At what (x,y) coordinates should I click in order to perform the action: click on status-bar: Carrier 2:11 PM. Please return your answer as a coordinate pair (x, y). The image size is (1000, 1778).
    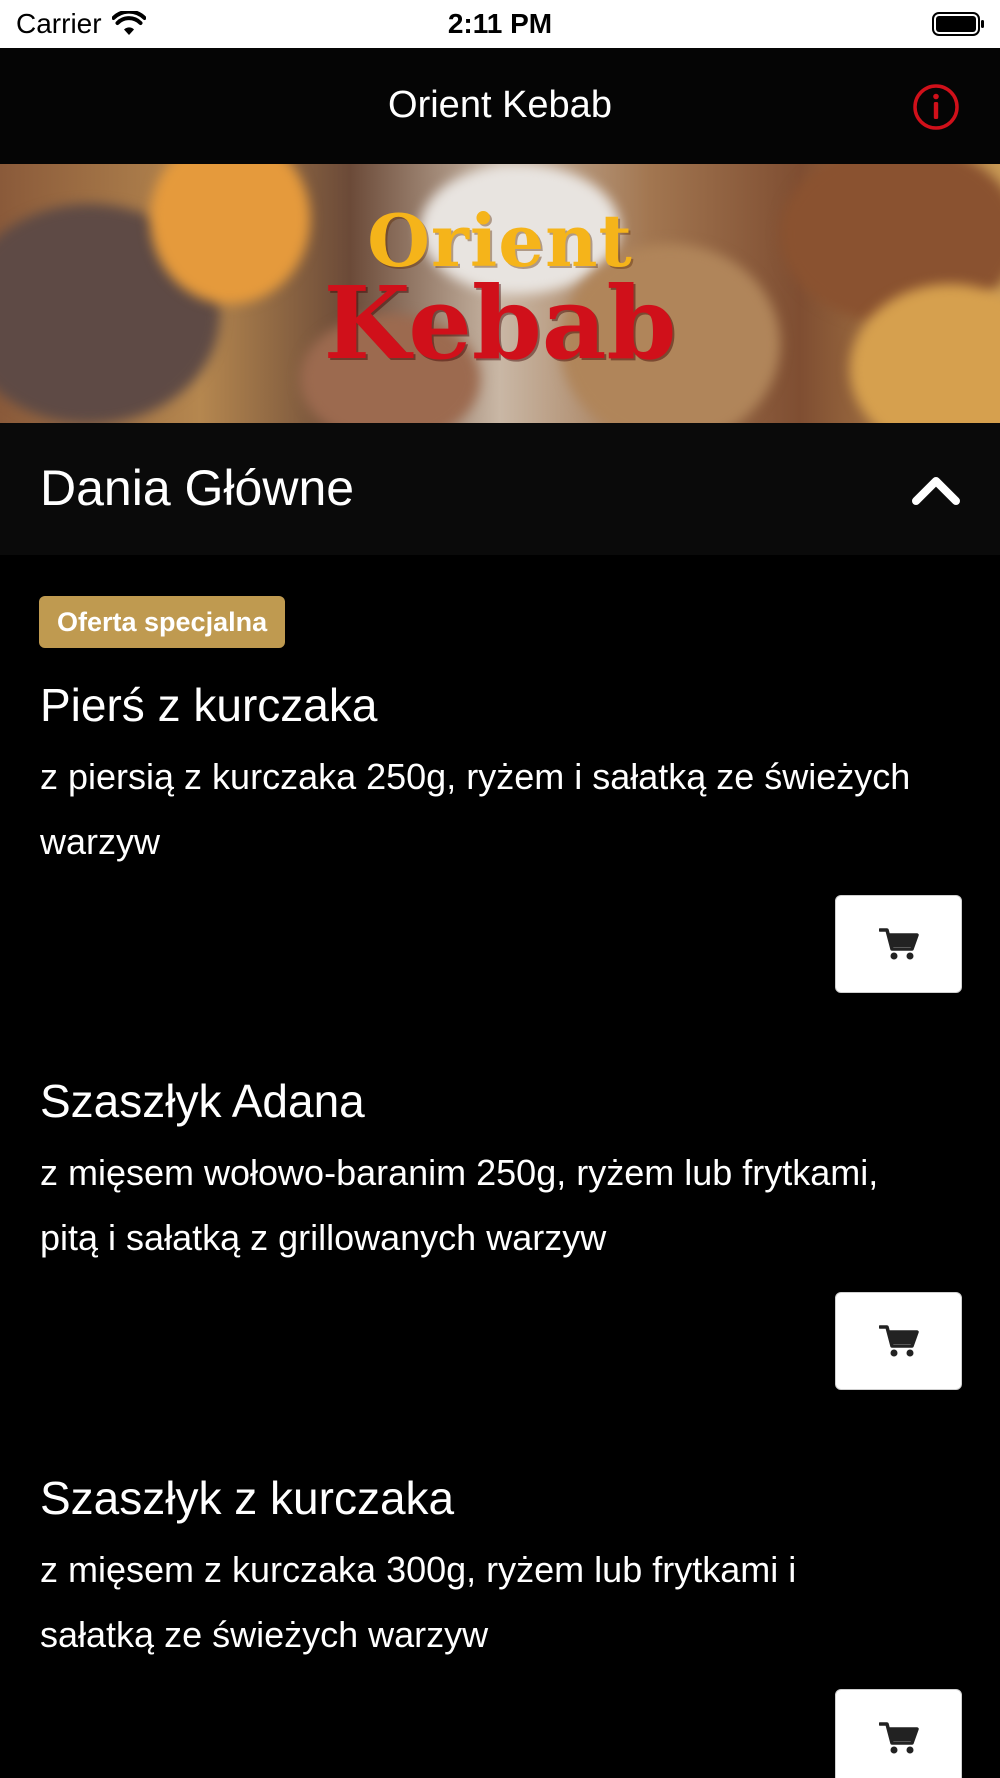
    Looking at the image, I should click on (500, 24).